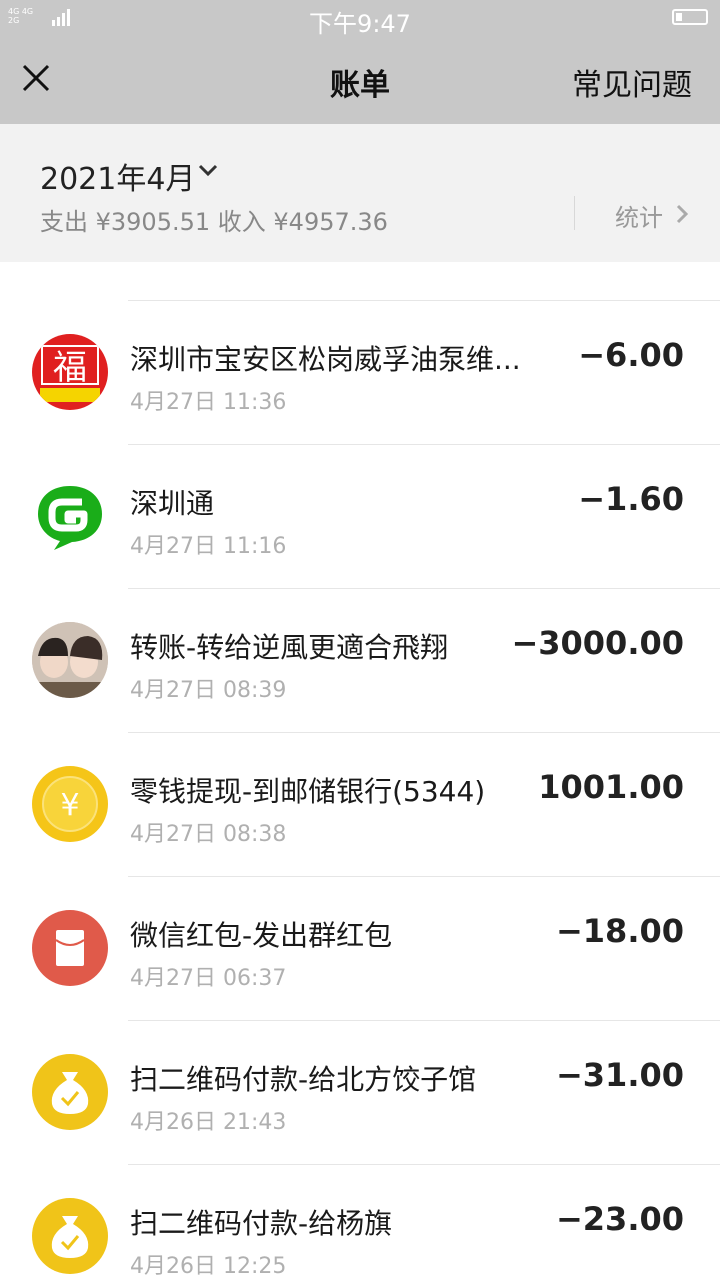 The height and width of the screenshot is (1280, 720). I want to click on transaction-title: 转账-转给逆風更適合飛翔, so click(289, 647).